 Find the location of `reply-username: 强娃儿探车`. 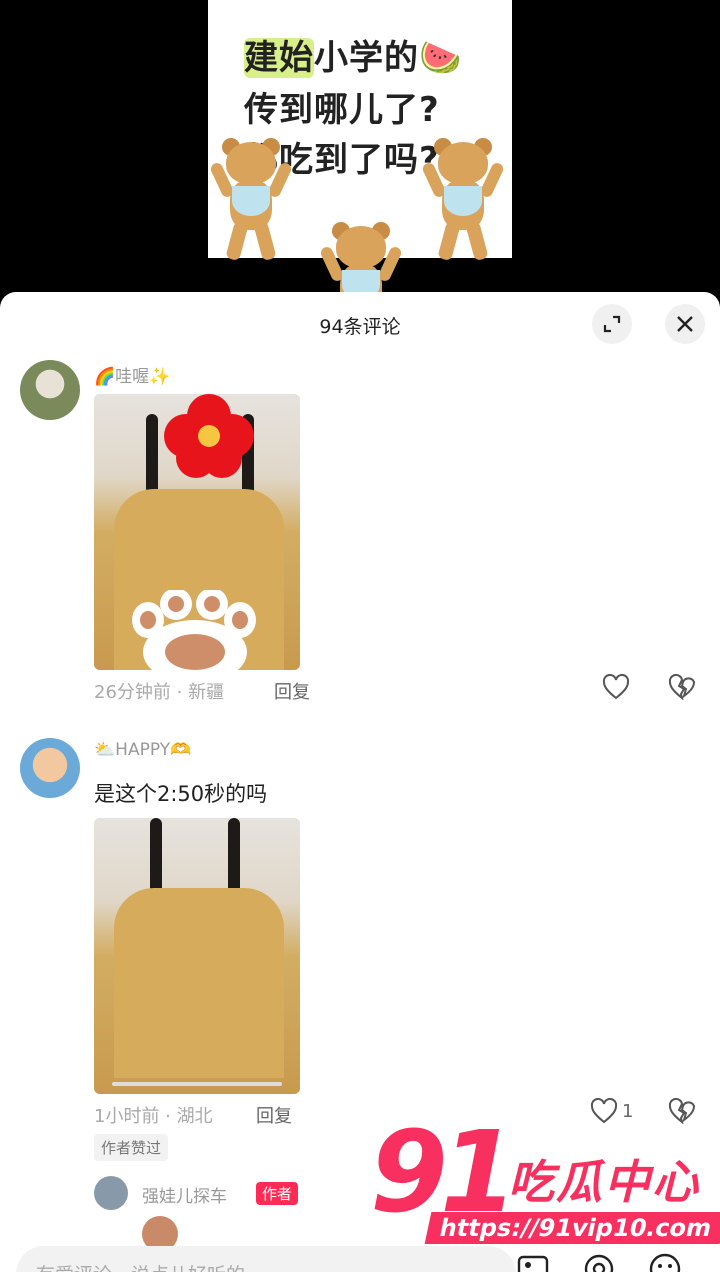

reply-username: 强娃儿探车 is located at coordinates (184, 1194).